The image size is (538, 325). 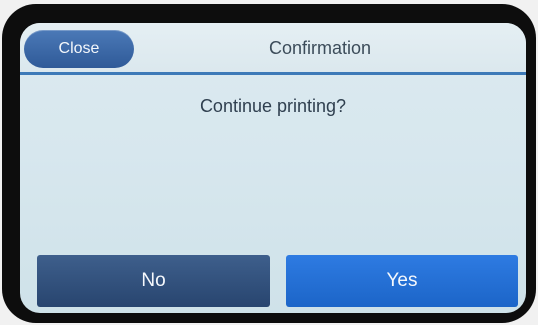 I want to click on yes-button: Yes, so click(x=402, y=281).